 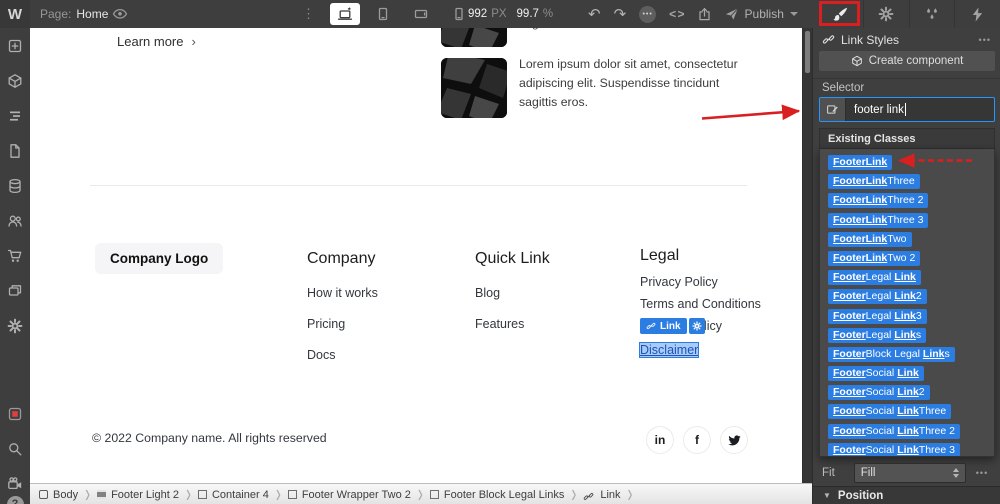 What do you see at coordinates (15, 255) in the screenshot?
I see `ecommerce-cart-icon` at bounding box center [15, 255].